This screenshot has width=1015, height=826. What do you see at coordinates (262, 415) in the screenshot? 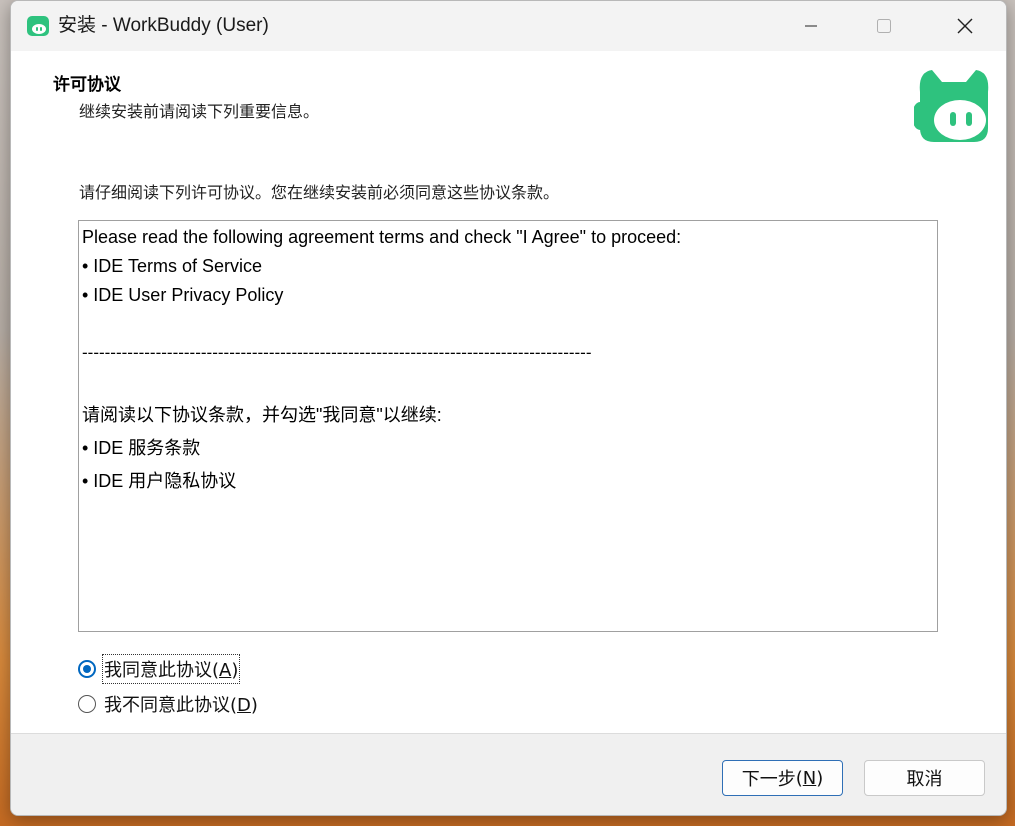
I see `license-line: 请阅读以下协议条款，并勾选"我同意"以继续:` at bounding box center [262, 415].